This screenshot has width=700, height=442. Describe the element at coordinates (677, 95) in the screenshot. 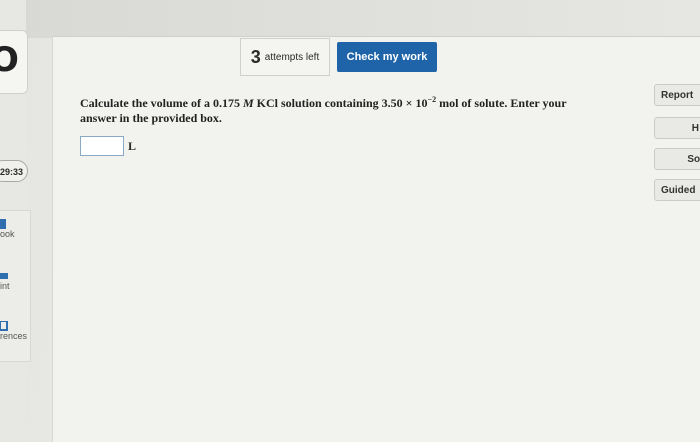

I see `report-button: Report` at that location.